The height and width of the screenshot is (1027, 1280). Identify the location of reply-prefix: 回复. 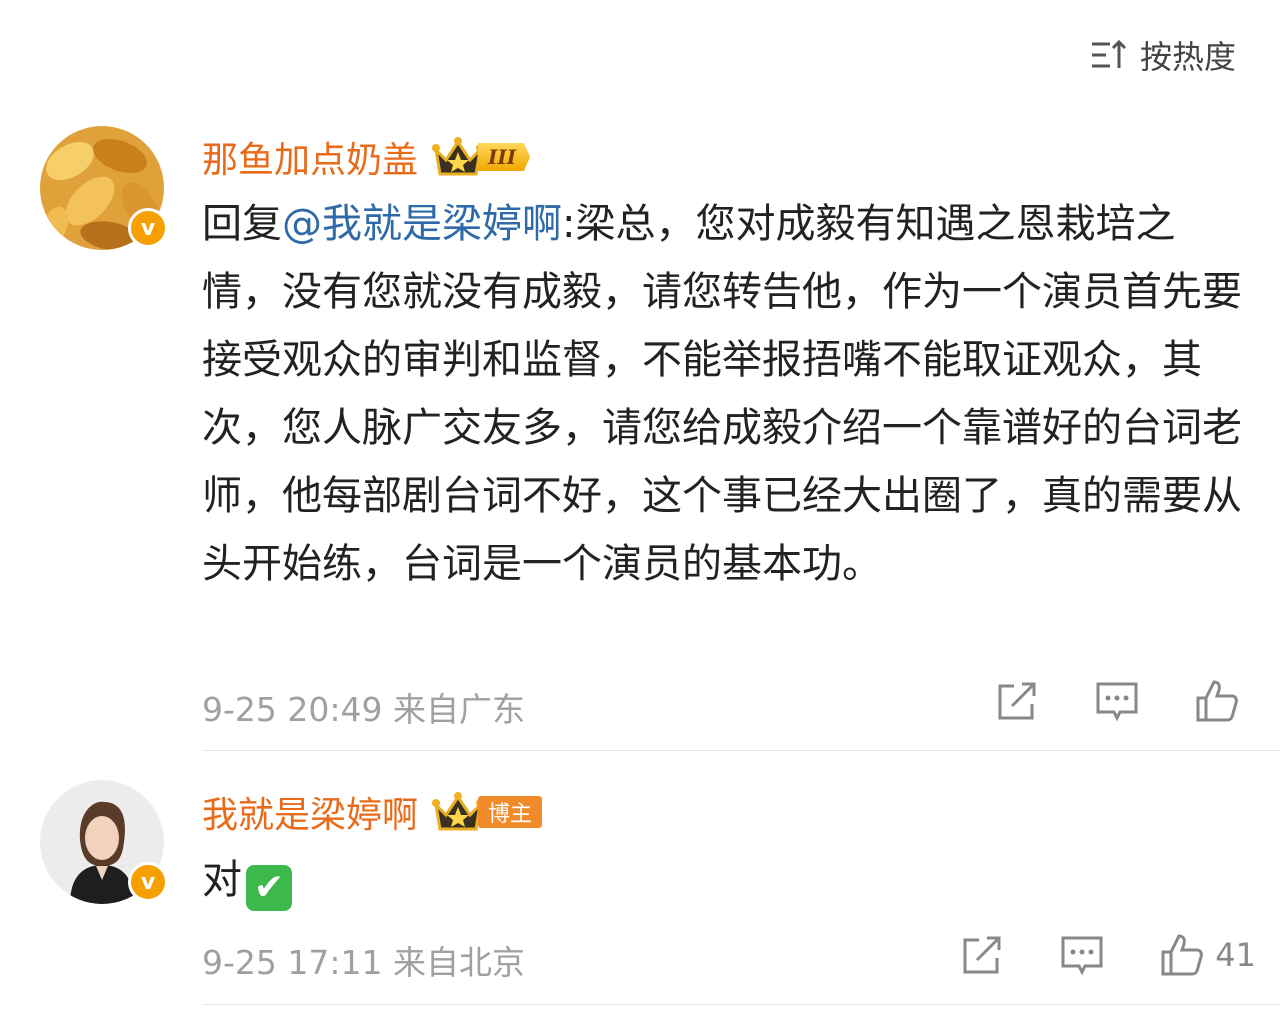
(242, 224).